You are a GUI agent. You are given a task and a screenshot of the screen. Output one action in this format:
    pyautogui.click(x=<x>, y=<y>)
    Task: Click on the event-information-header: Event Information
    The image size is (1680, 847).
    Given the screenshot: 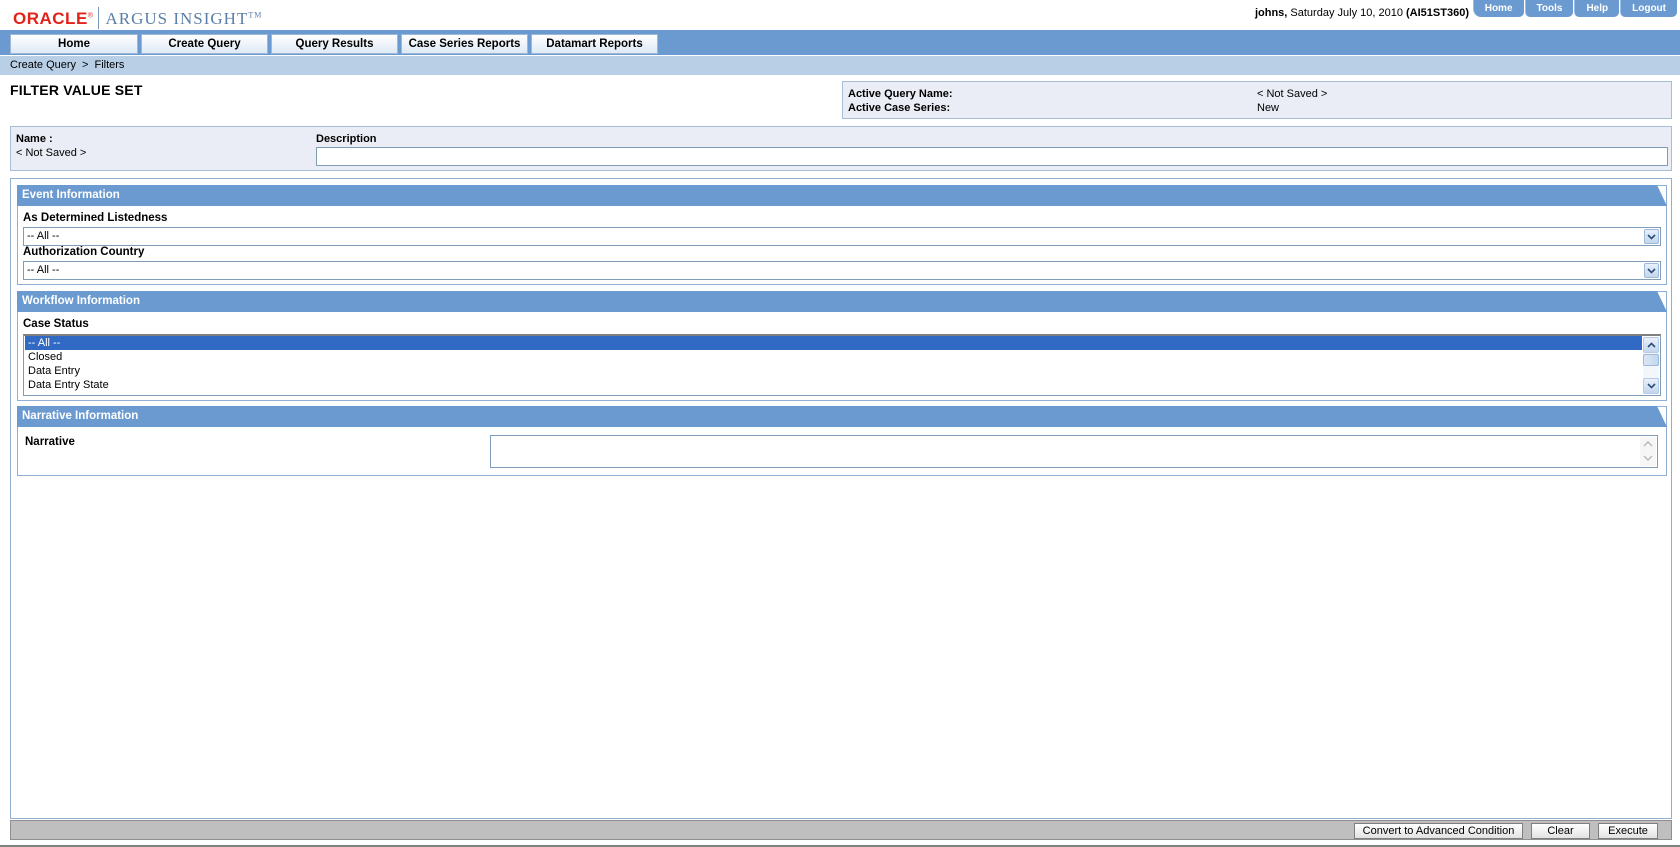 What is the action you would take?
    pyautogui.click(x=842, y=195)
    